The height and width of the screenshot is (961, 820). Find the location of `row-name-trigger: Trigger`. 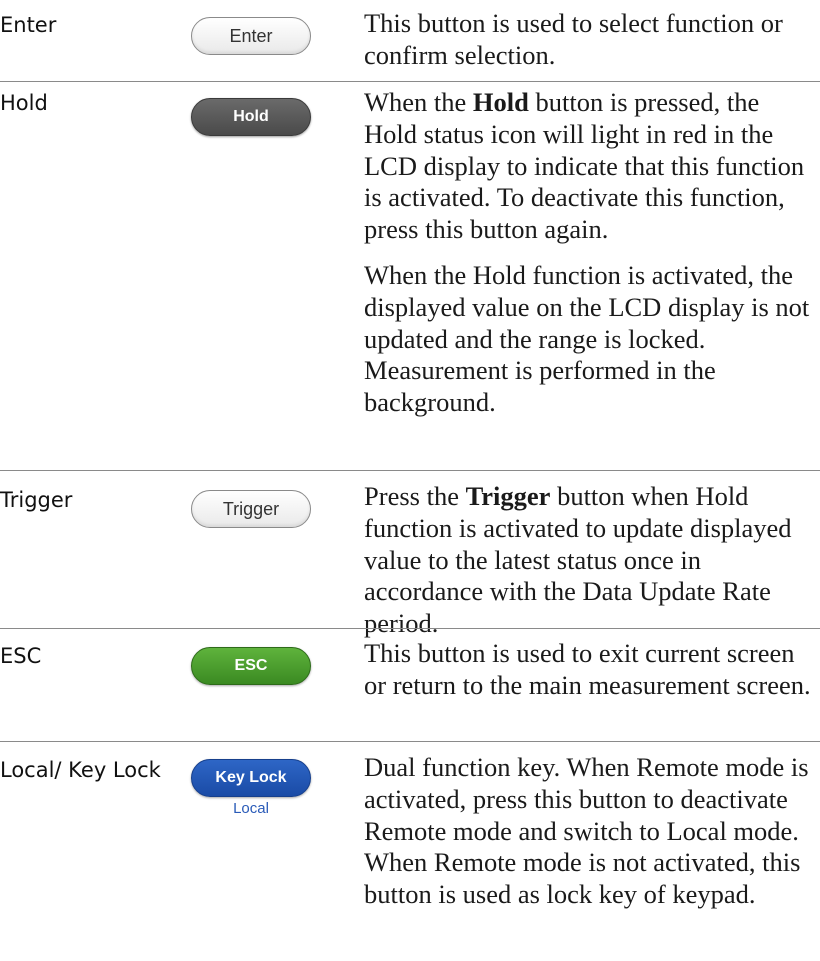

row-name-trigger: Trigger is located at coordinates (36, 500).